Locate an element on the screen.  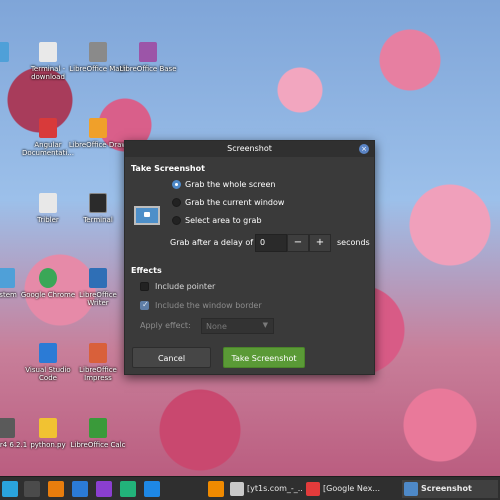
libreoffice-base-icon is located at coordinates (148, 52).